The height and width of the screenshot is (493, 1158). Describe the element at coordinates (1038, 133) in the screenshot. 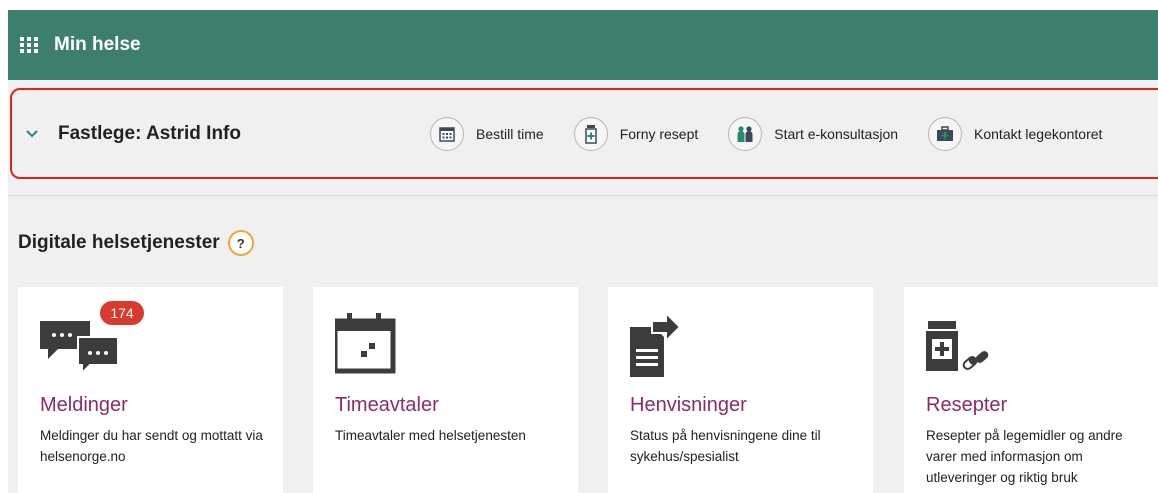

I see `contact-office-label: Kontakt legekontoret` at that location.